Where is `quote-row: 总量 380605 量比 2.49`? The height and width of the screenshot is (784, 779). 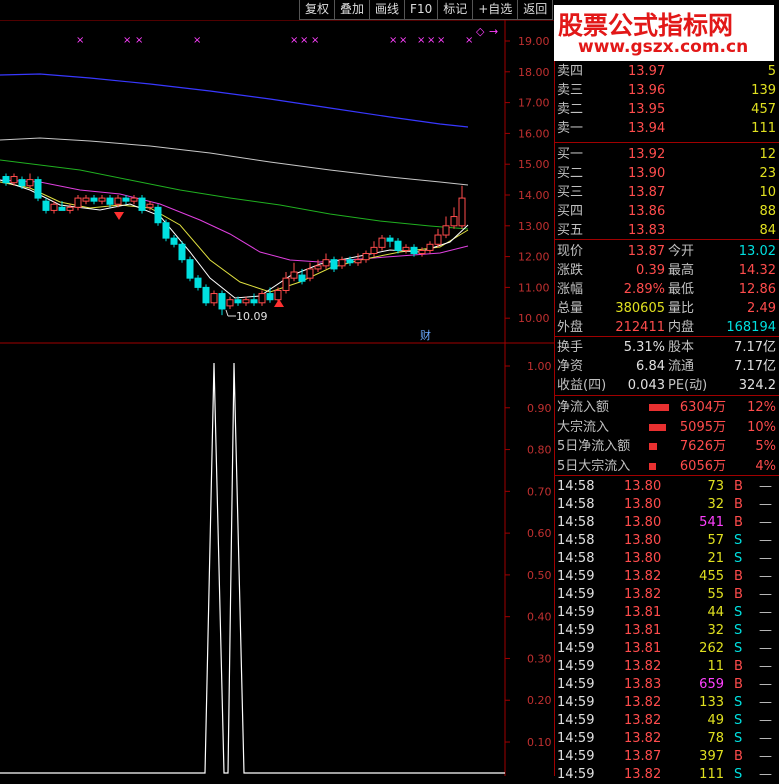
quote-row: 总量 380605 量比 2.49 is located at coordinates (666, 308).